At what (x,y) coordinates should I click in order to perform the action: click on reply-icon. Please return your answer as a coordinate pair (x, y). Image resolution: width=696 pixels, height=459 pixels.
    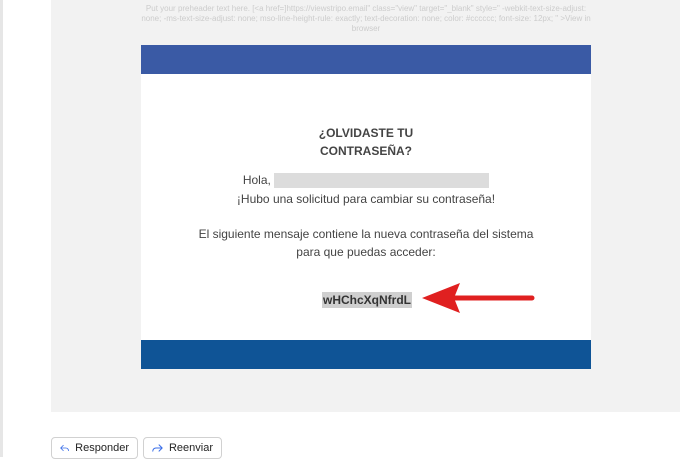
    Looking at the image, I should click on (64, 448).